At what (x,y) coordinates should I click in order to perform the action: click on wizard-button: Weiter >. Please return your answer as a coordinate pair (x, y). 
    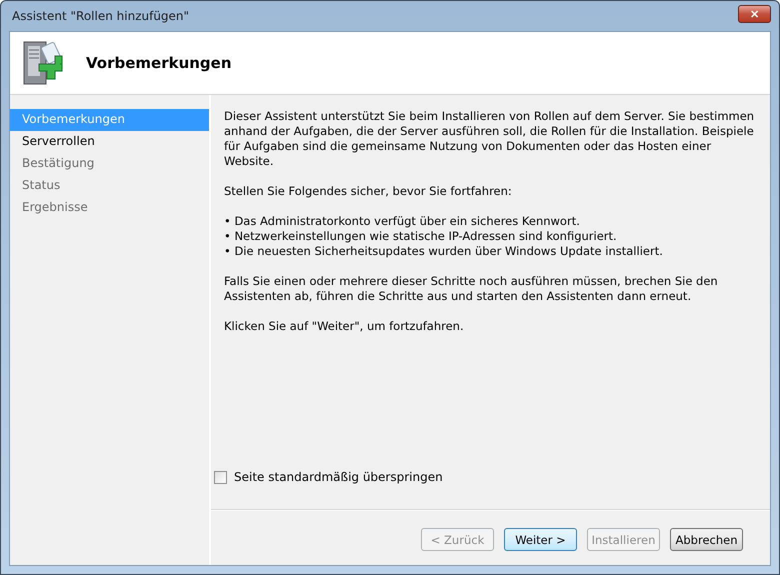
    Looking at the image, I should click on (540, 539).